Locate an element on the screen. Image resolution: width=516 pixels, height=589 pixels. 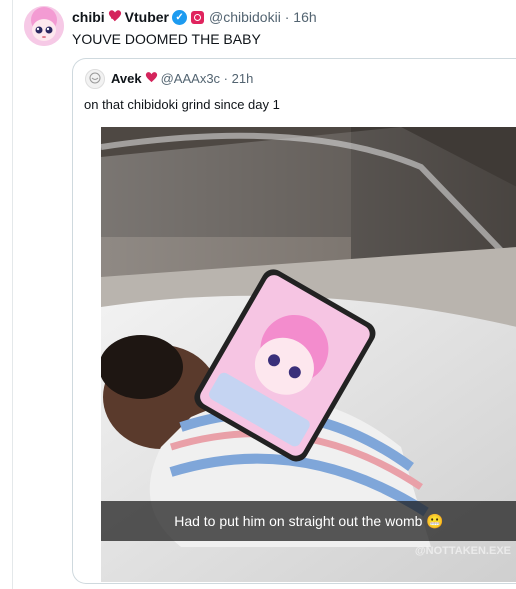
grimacing-face-icon: 😬 is located at coordinates (435, 521).